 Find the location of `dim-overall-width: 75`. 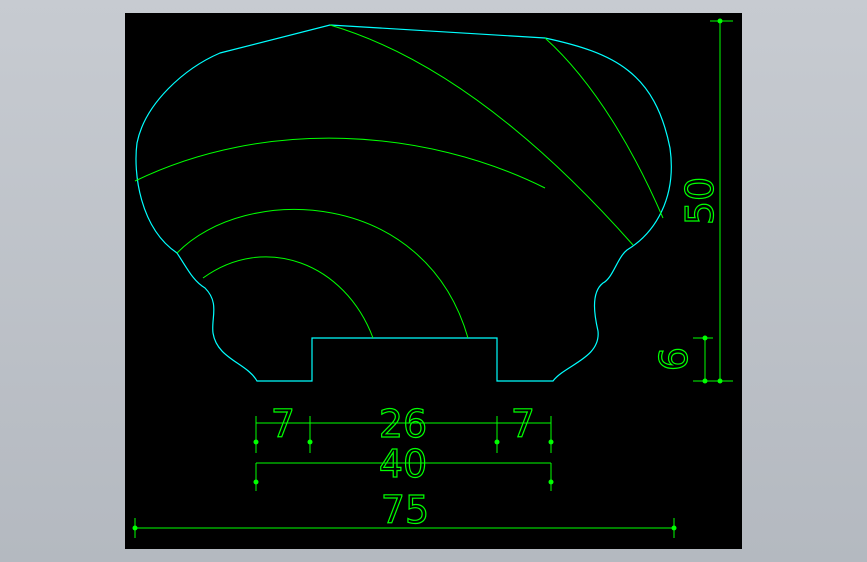

dim-overall-width: 75 is located at coordinates (405, 510).